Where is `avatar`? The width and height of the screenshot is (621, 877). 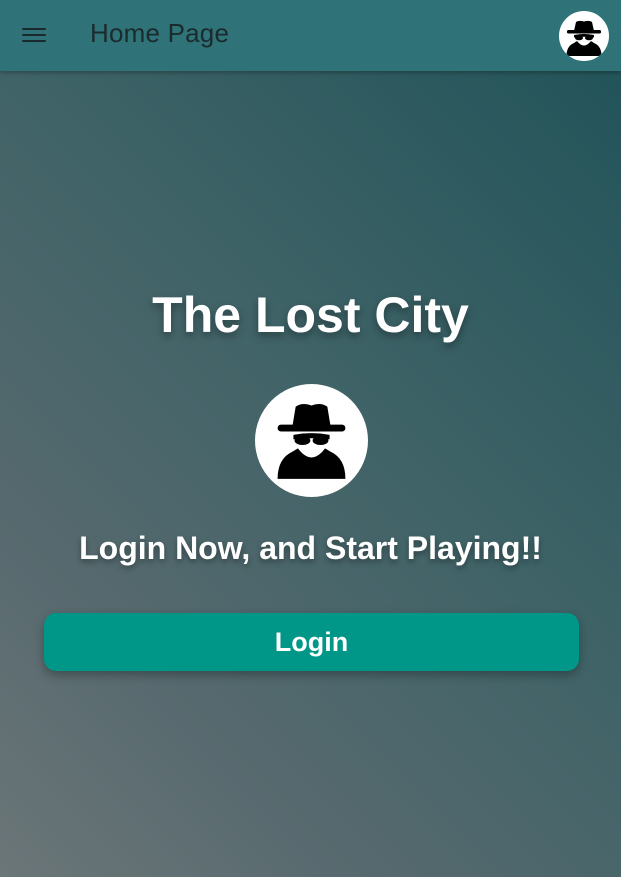
avatar is located at coordinates (584, 36).